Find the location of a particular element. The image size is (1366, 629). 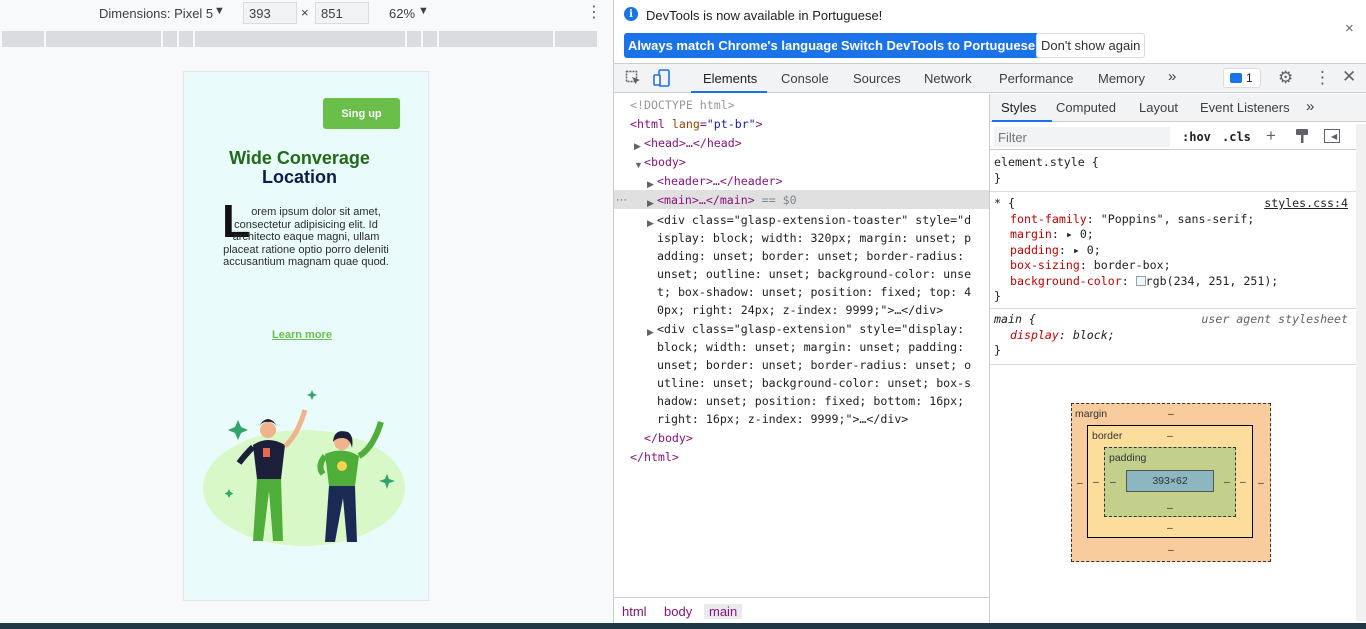

tab-network: Network is located at coordinates (948, 78).